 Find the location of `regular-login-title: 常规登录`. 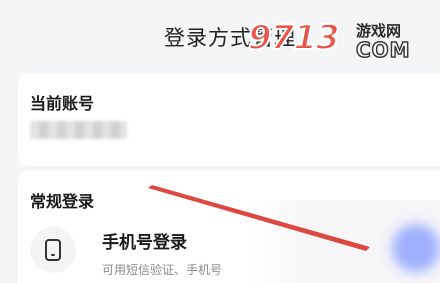

regular-login-title: 常规登录 is located at coordinates (62, 201).